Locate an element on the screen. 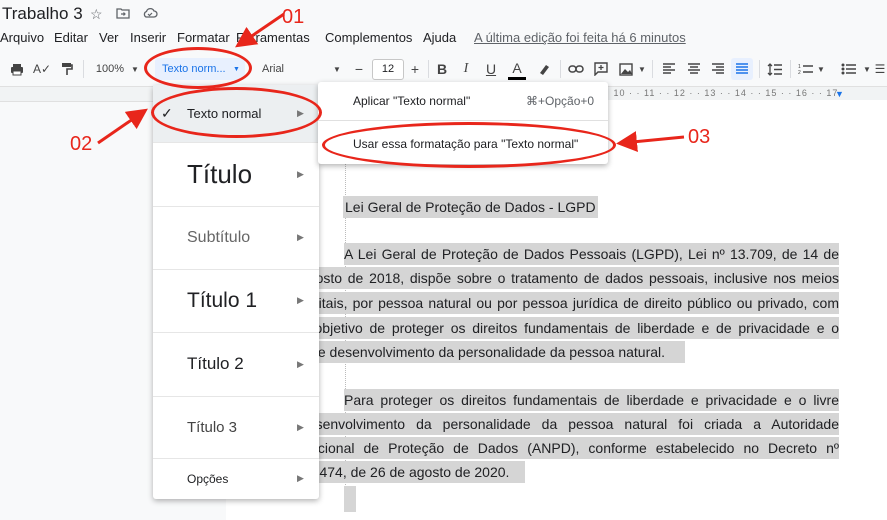 The height and width of the screenshot is (520, 887). annotation-label-03: 03 is located at coordinates (699, 137).